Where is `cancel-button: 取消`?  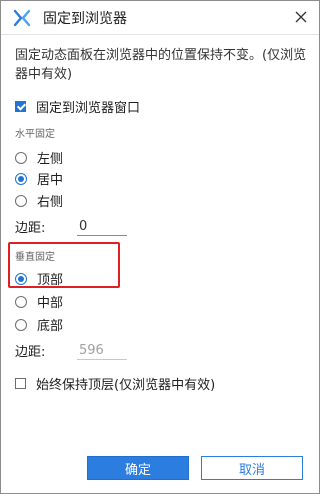
cancel-button: 取消 is located at coordinates (252, 468).